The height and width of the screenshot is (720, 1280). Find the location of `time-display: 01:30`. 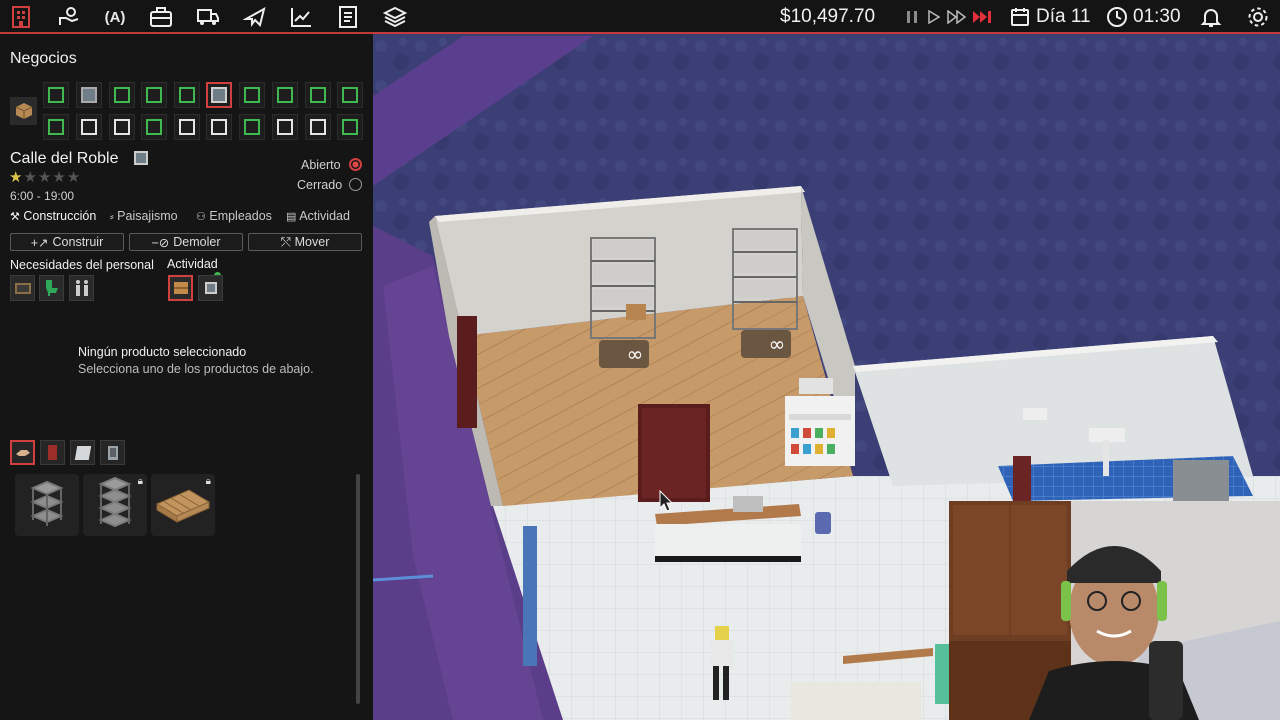

time-display: 01:30 is located at coordinates (1157, 16).